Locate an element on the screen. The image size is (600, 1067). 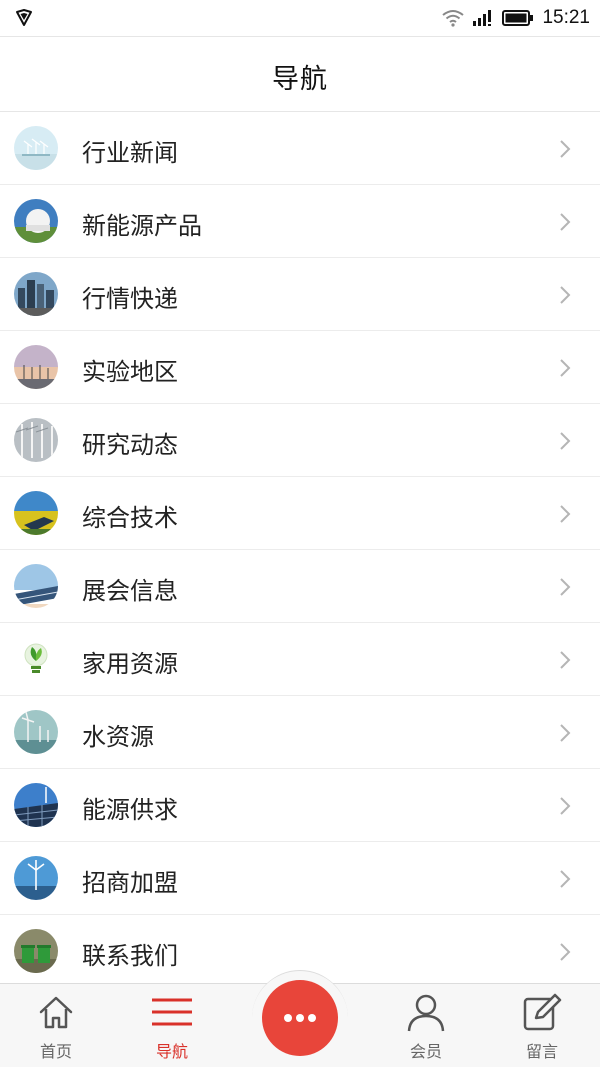
bottom-nav: 首页 导航 会员 留言 is located at coordinates (300, 1018).